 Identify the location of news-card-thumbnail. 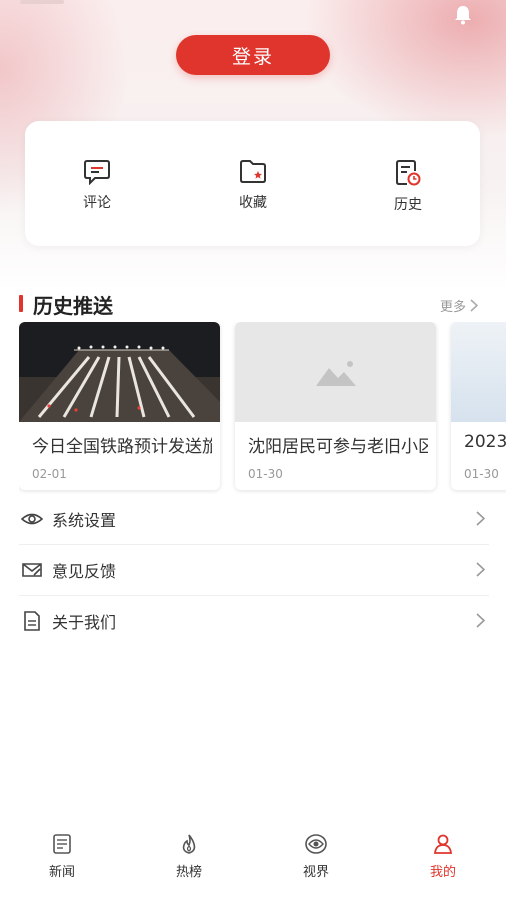
(335, 372).